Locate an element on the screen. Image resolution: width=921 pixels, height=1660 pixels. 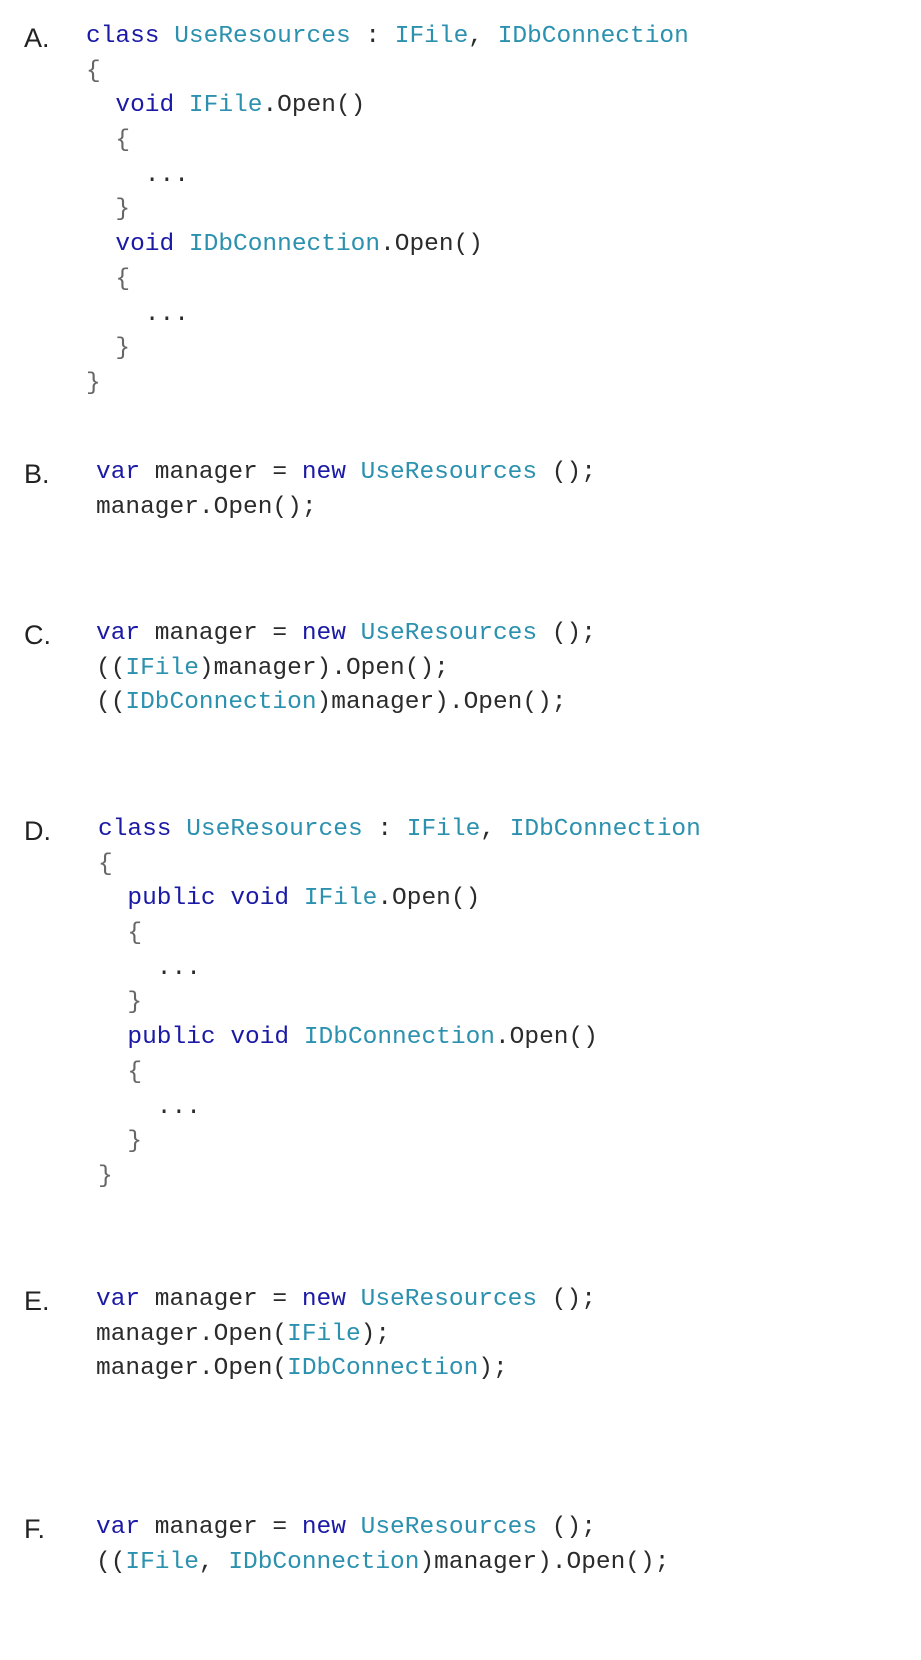
code-line: manager.Open(IFile); is located at coordinates (346, 1335).